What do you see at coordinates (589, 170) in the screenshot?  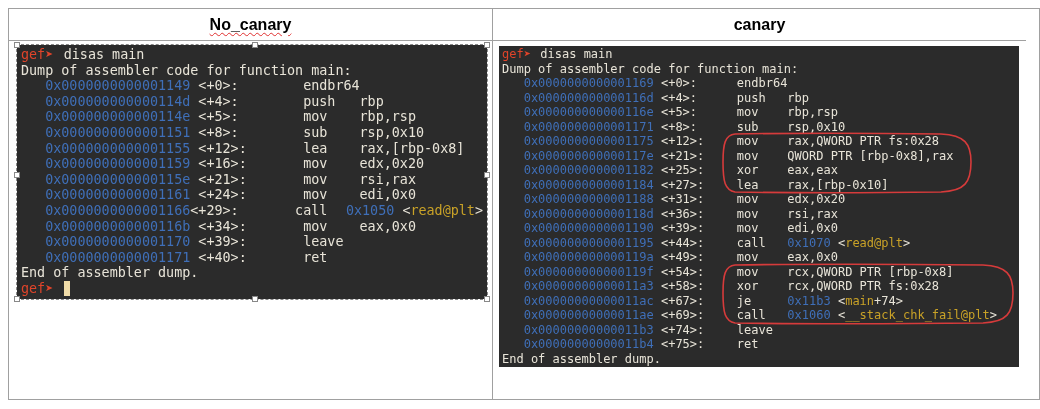 I see `address: 0x0000000000001182` at bounding box center [589, 170].